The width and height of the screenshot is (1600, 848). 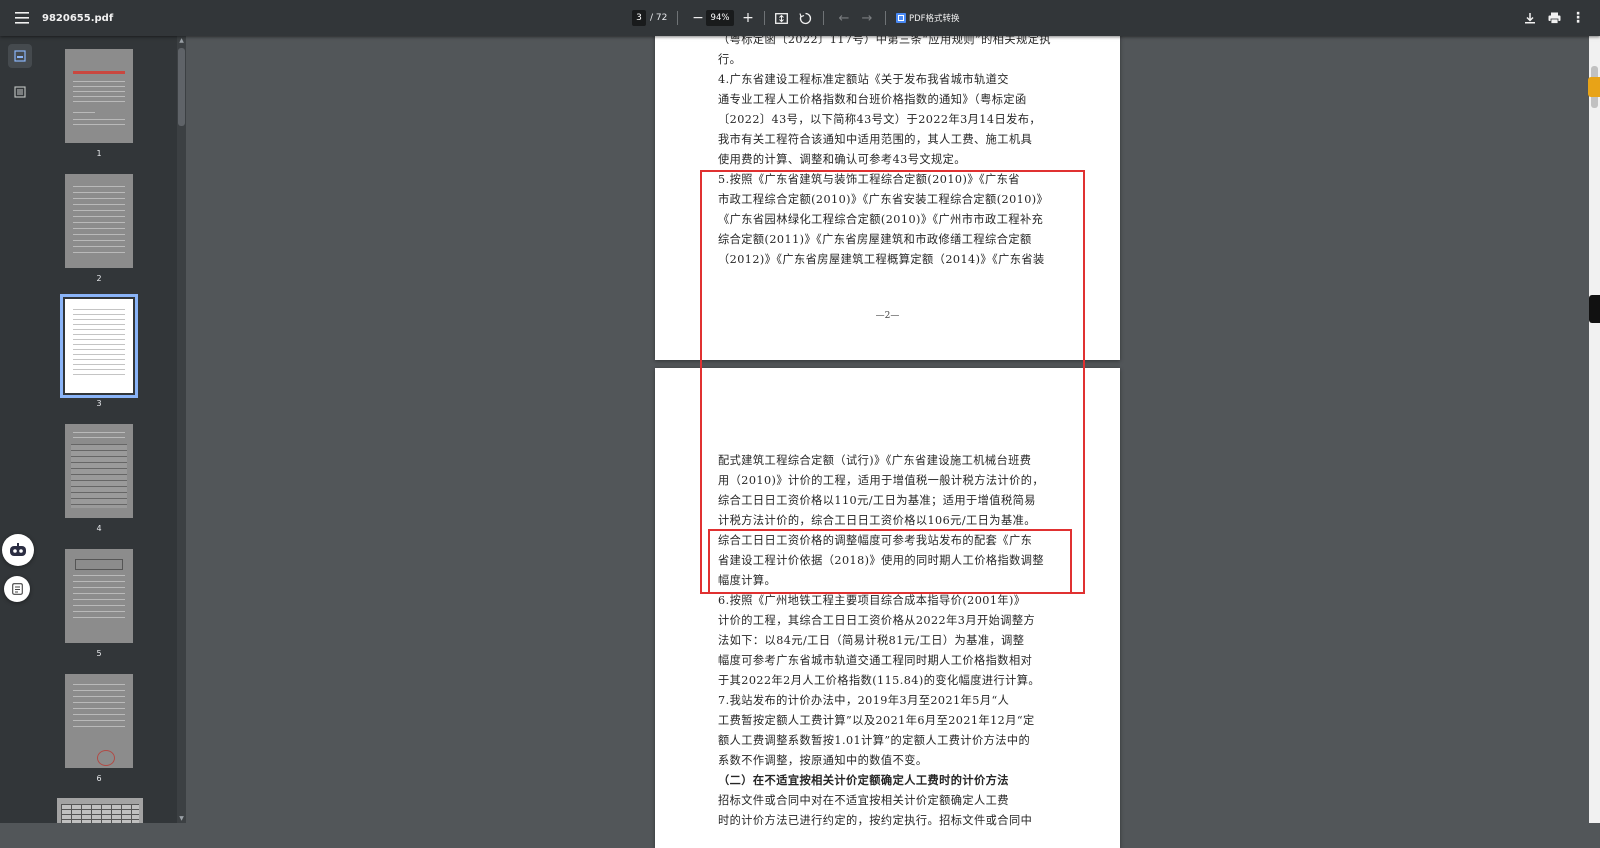 I want to click on zoom-level-input: 94%, so click(x=720, y=18).